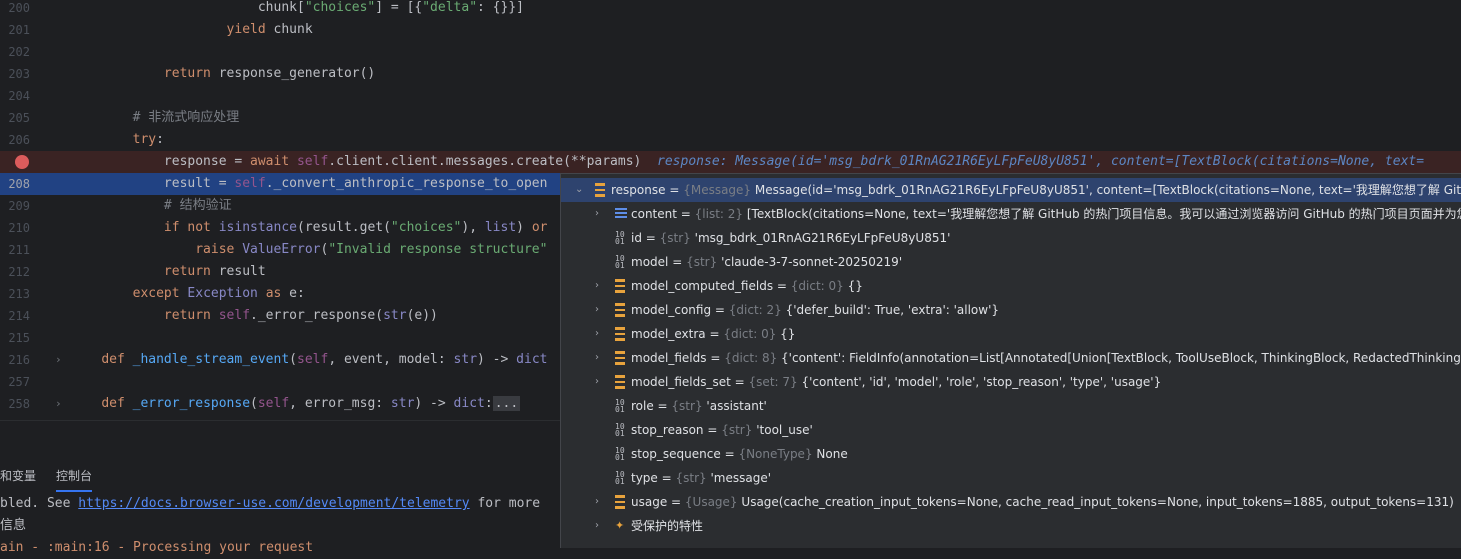 The width and height of the screenshot is (1461, 559). What do you see at coordinates (741, 478) in the screenshot?
I see `variable-value: 'message'` at bounding box center [741, 478].